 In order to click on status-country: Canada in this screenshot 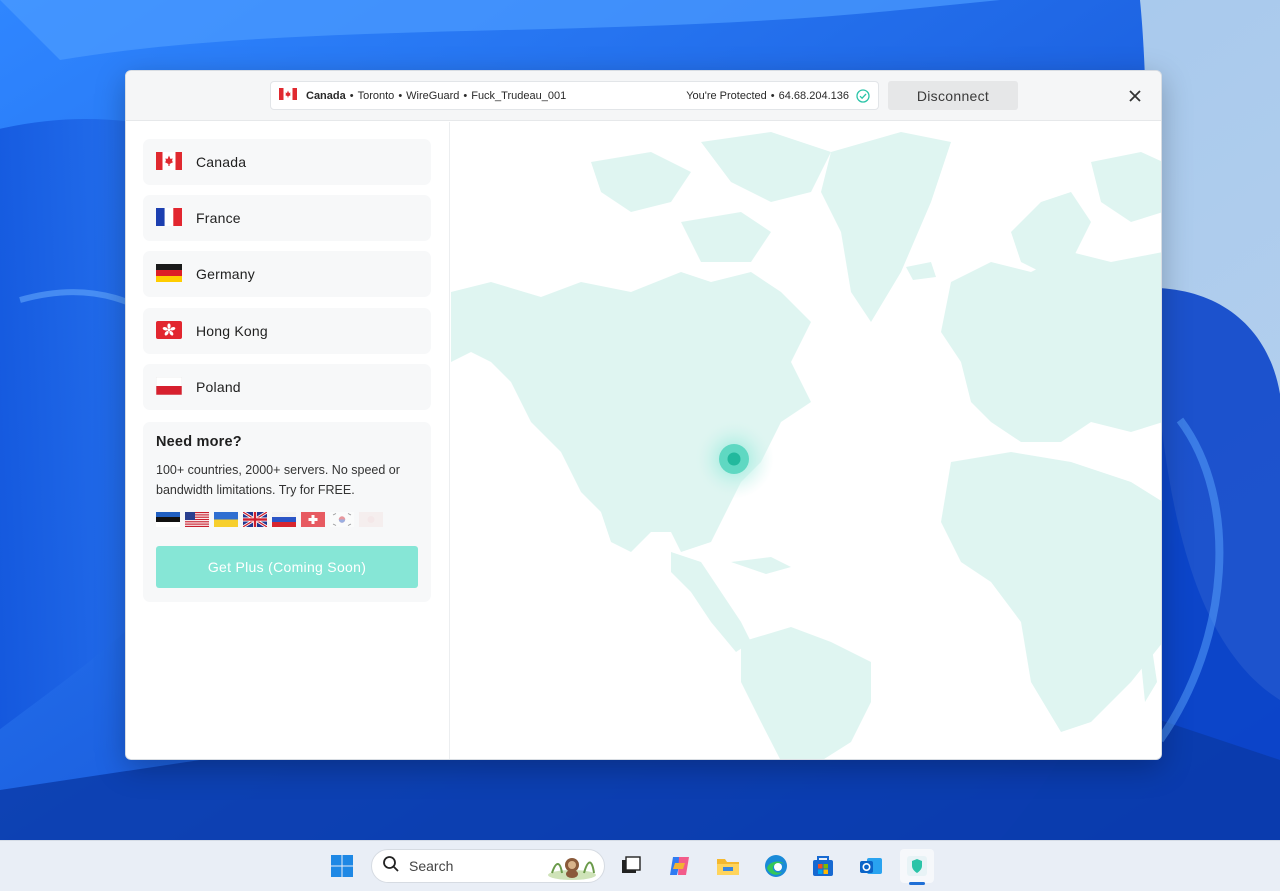, I will do `click(326, 95)`.